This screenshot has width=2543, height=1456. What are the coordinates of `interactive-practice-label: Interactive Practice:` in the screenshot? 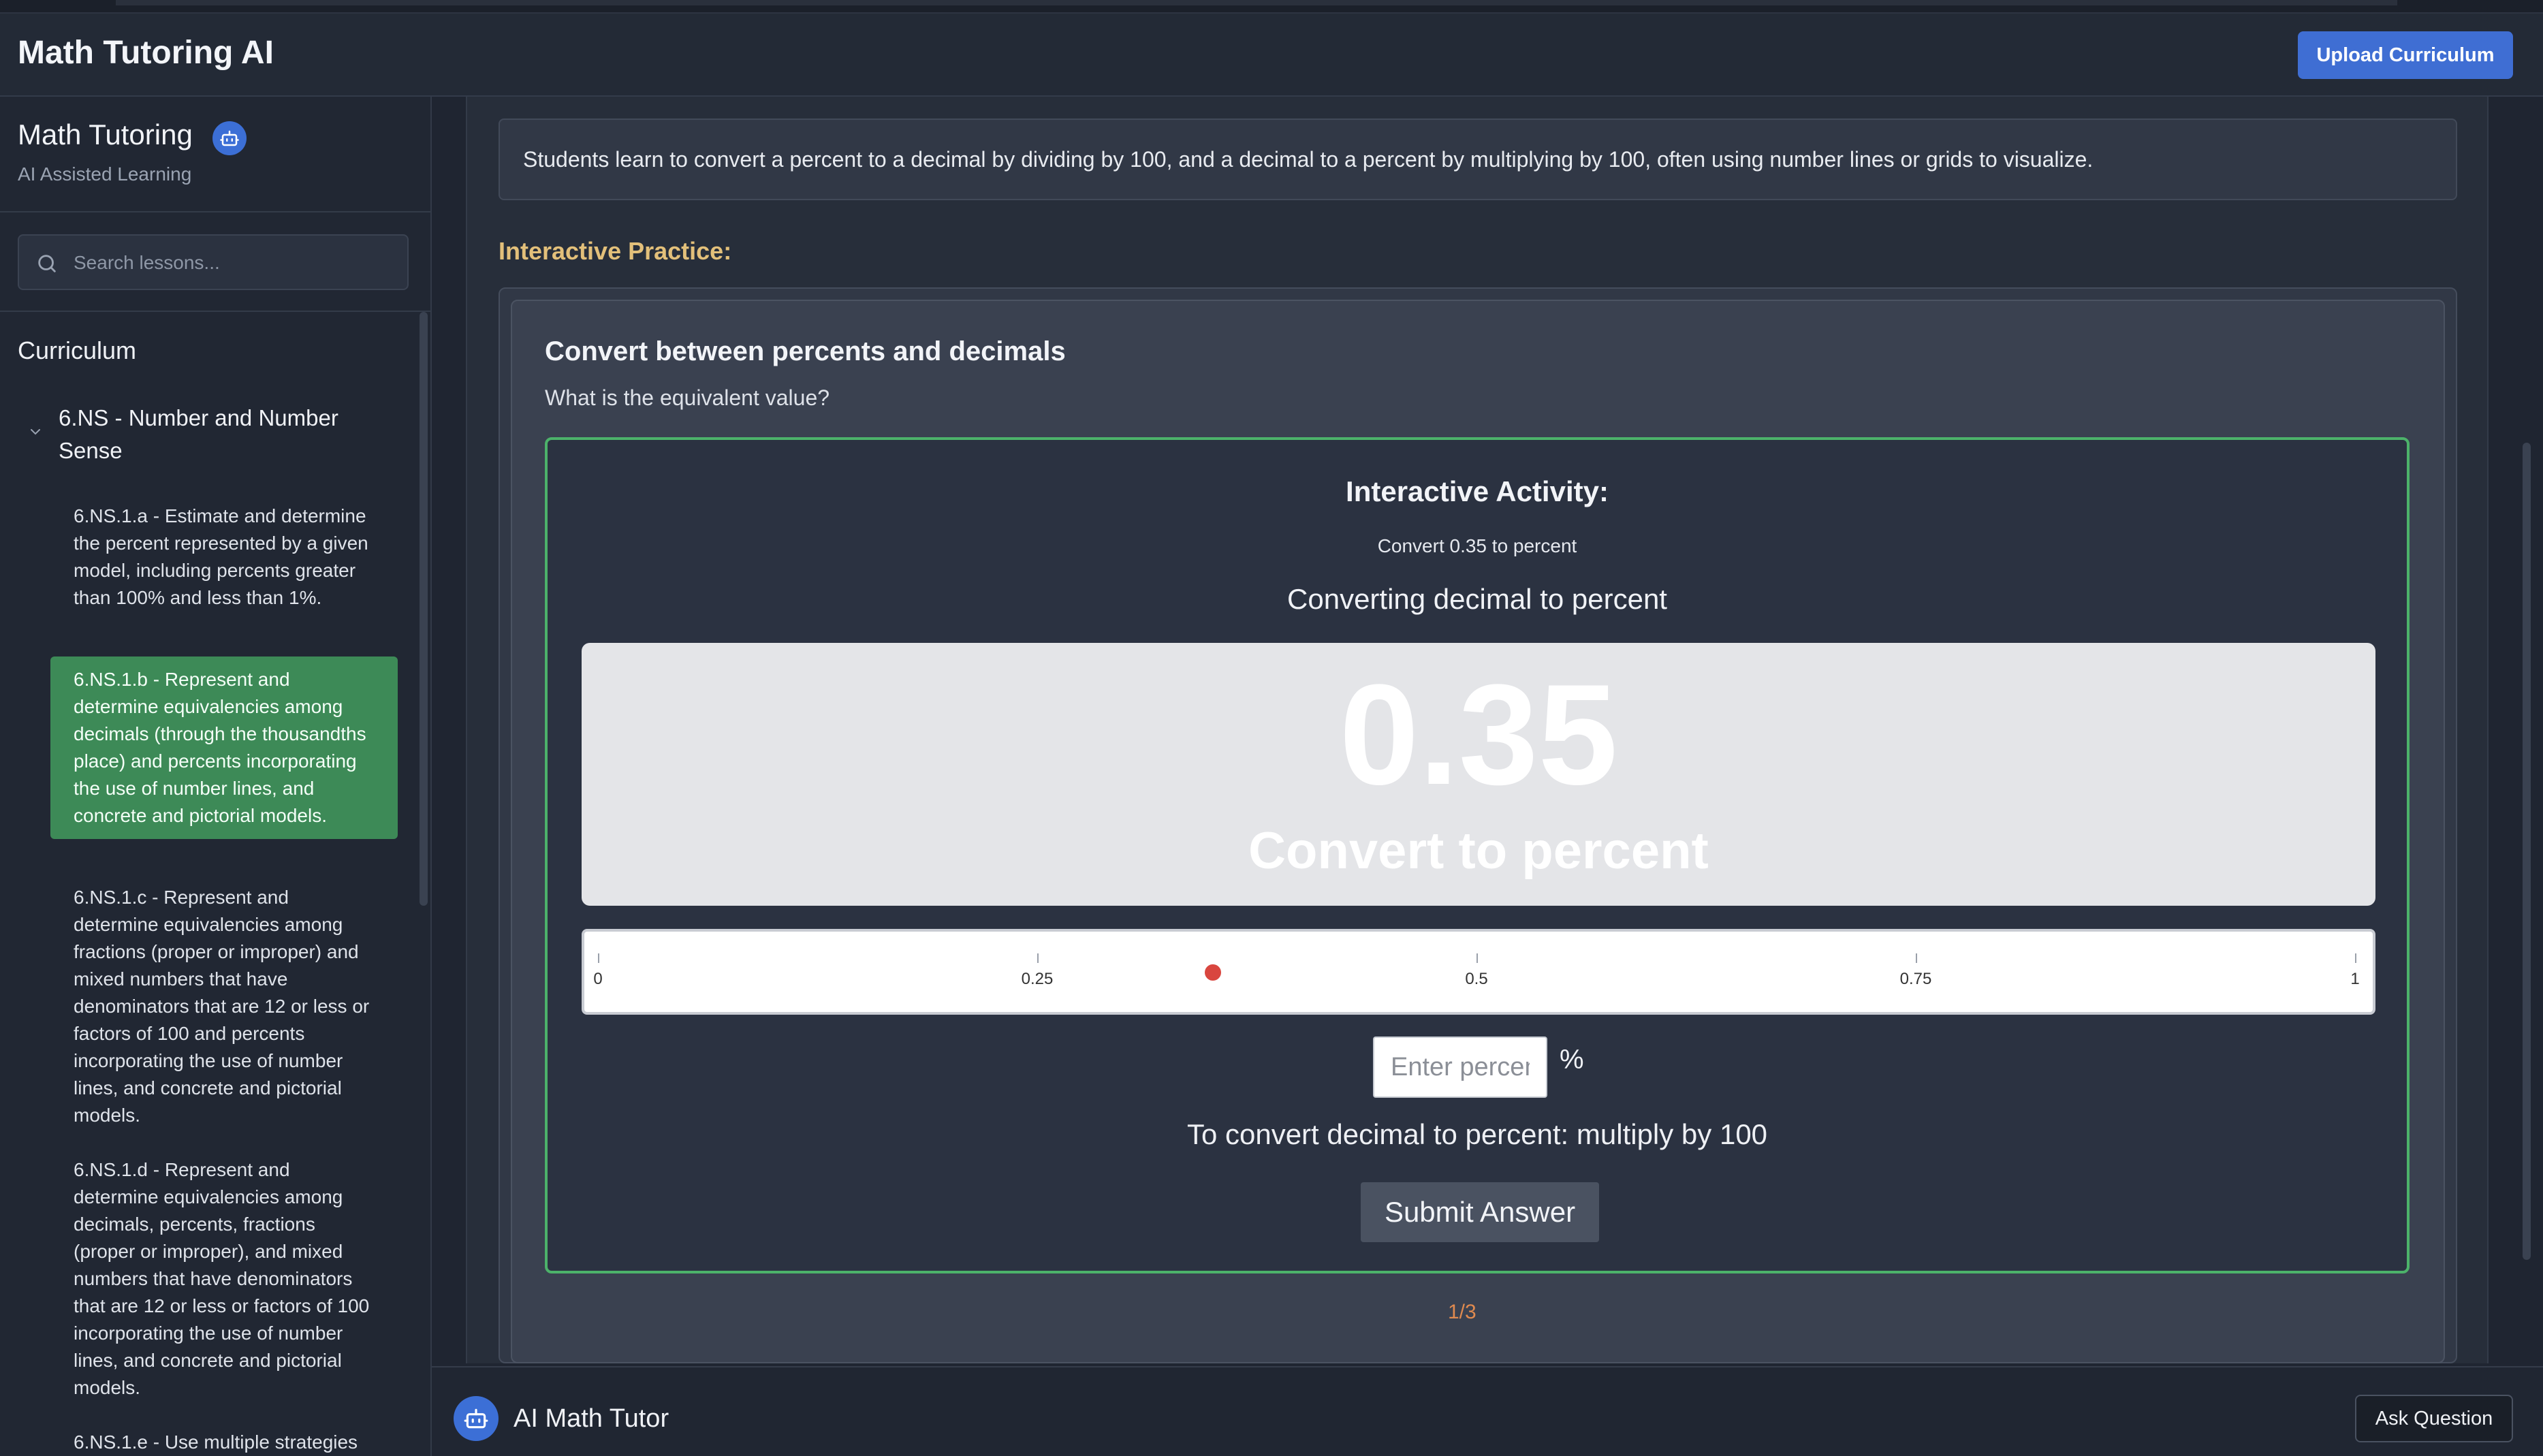 It's located at (615, 251).